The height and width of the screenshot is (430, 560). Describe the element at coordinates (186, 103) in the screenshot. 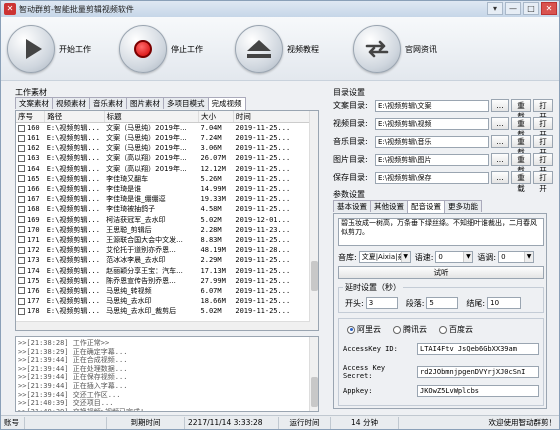

I see `tab-multi-project: 多项目模式` at that location.